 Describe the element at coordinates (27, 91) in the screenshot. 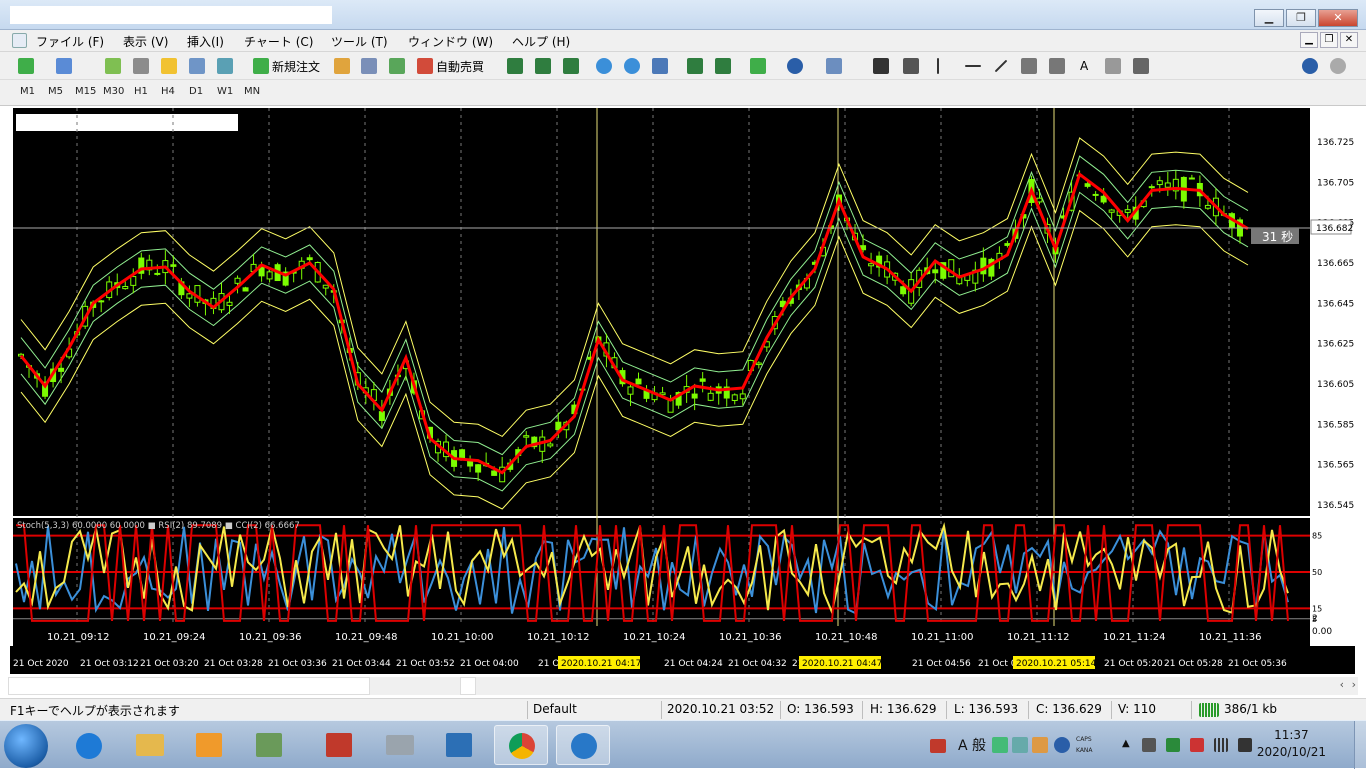

I see `tf-m1: M1` at that location.